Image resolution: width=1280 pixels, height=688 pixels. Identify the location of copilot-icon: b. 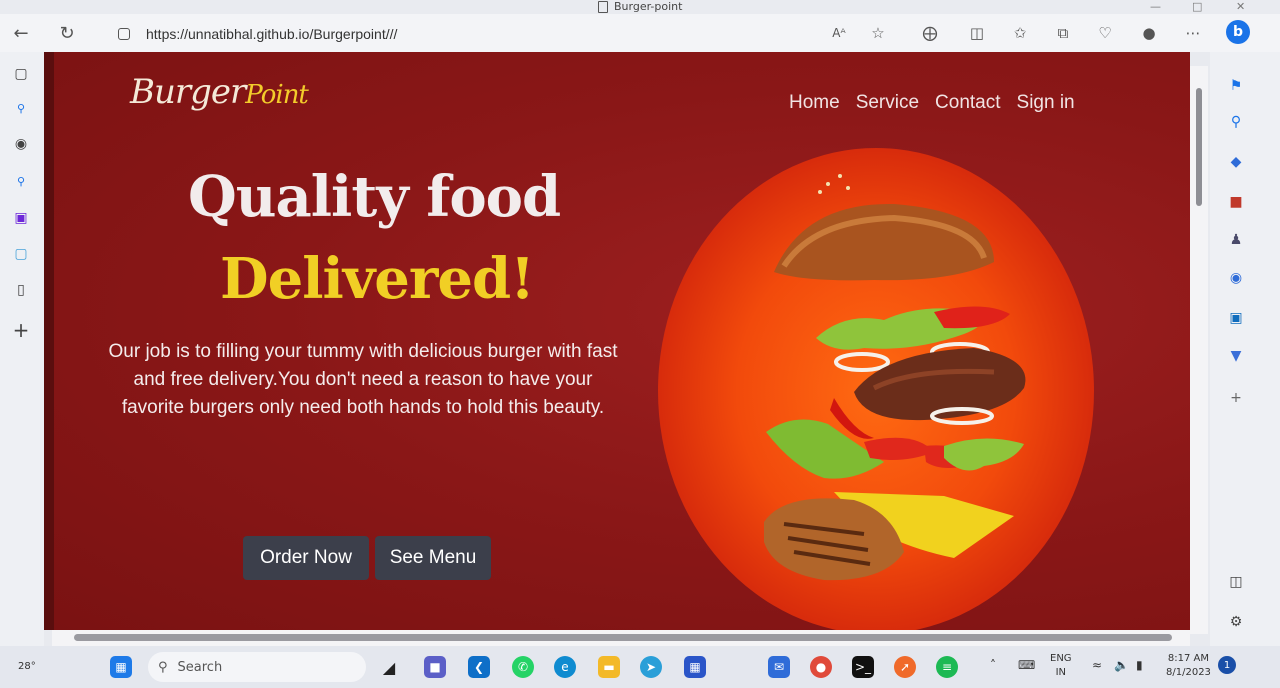
(1238, 32).